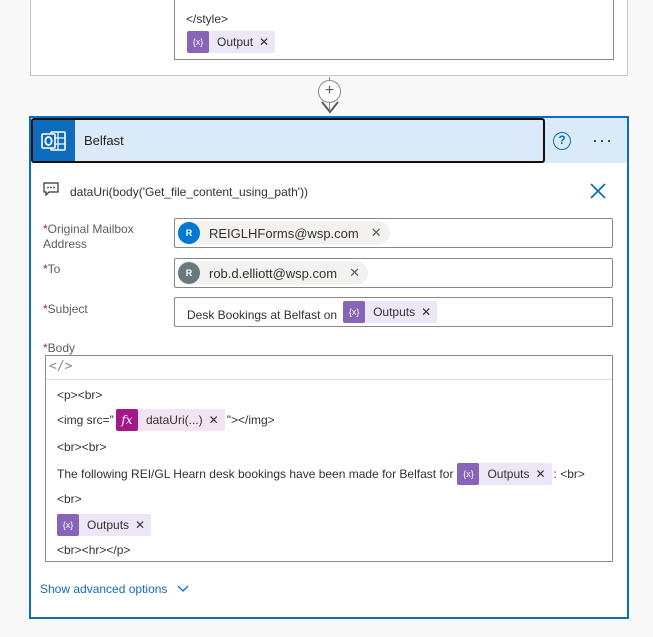 This screenshot has height=637, width=653. I want to click on code-view-icon: </>, so click(60, 366).